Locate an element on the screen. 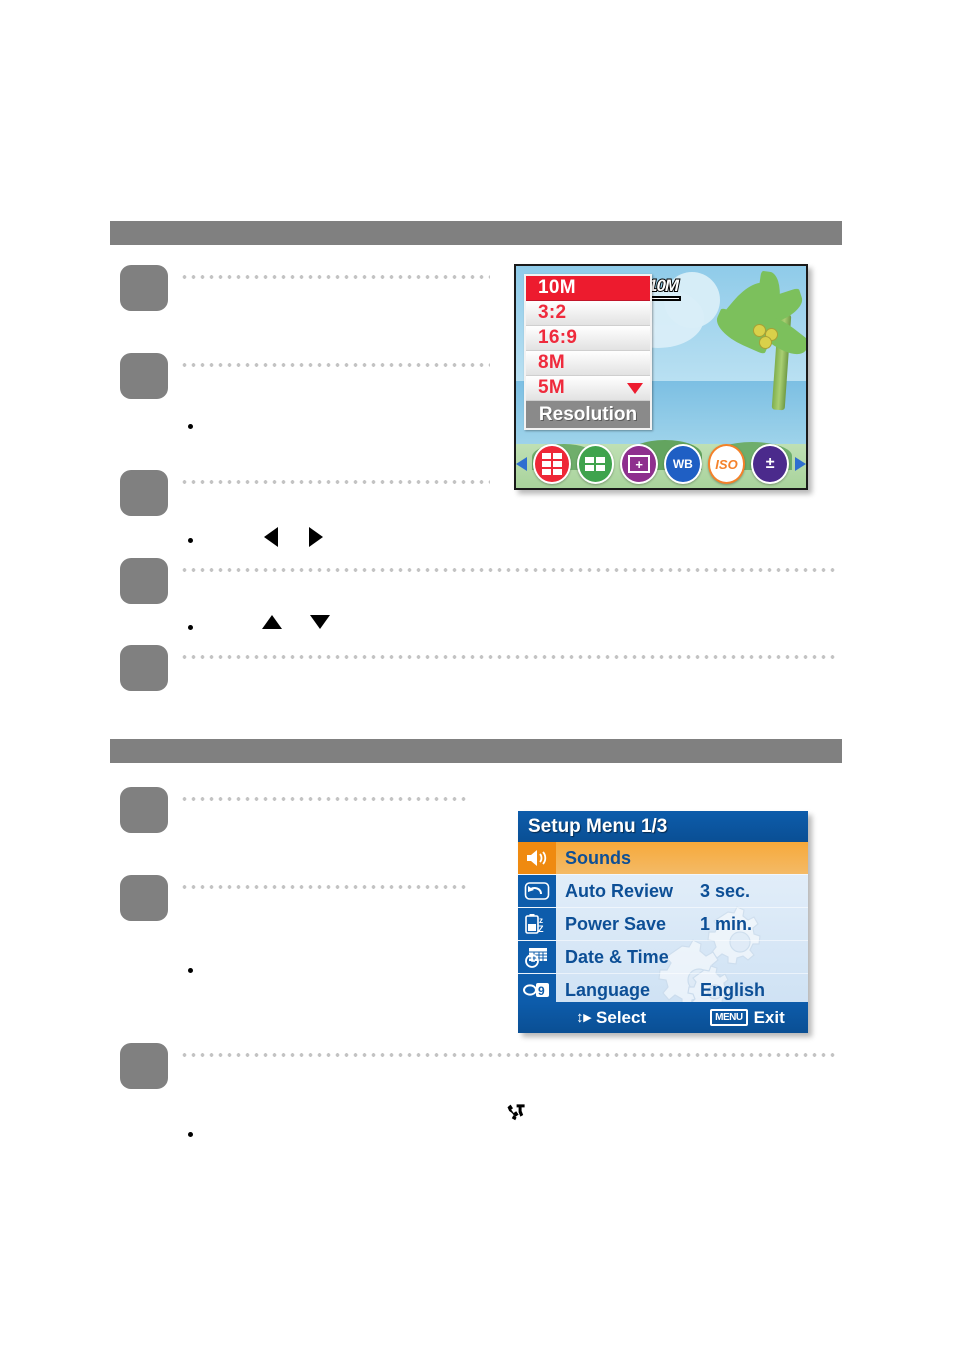  capture-settings-icon-strip: + WB ISO ± is located at coordinates (661, 464).